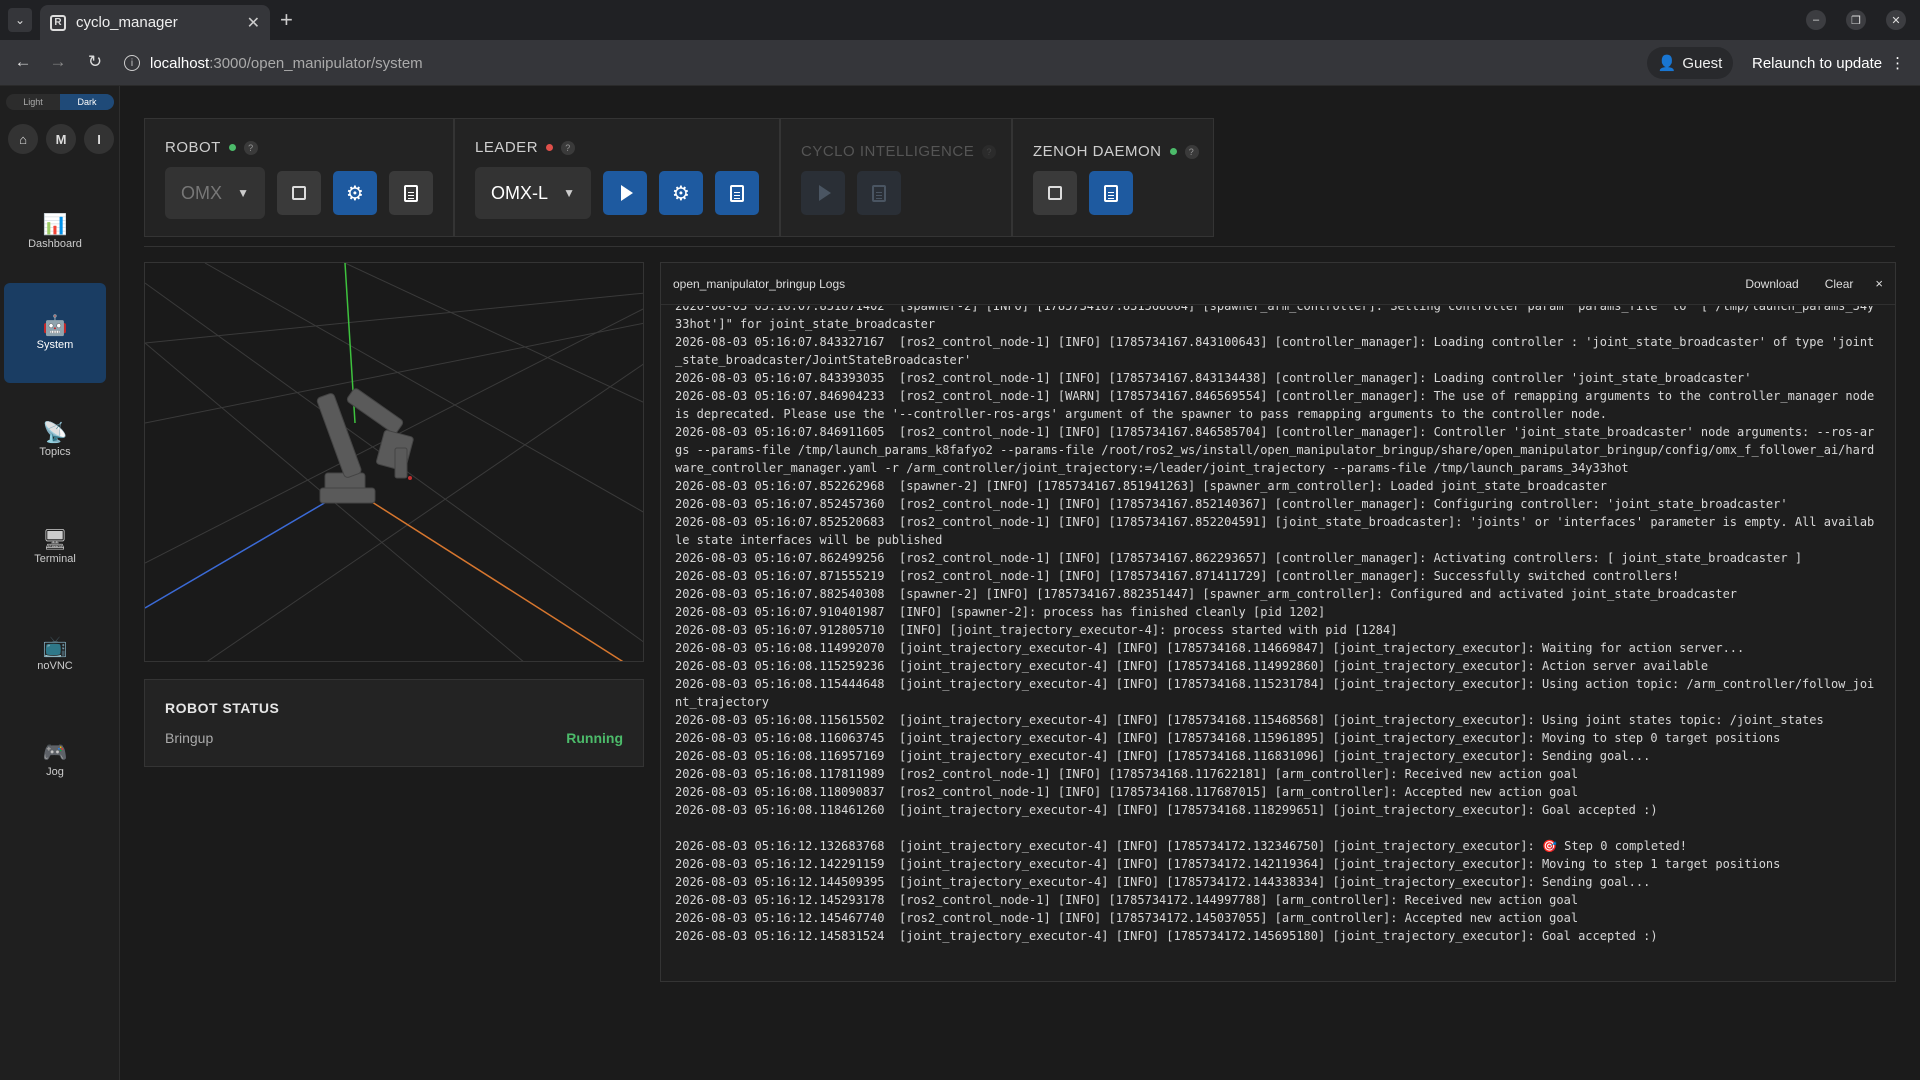  I want to click on gear-icon: ⚙, so click(681, 193).